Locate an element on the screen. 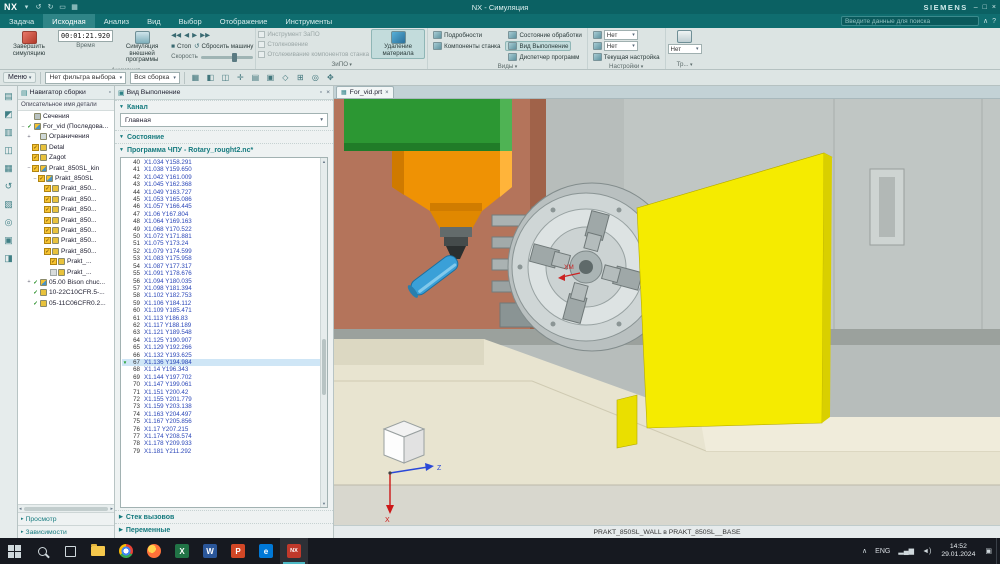 The width and height of the screenshot is (1000, 564). gcode-line: 63 X1.121 Y189.548 is located at coordinates (221, 332).